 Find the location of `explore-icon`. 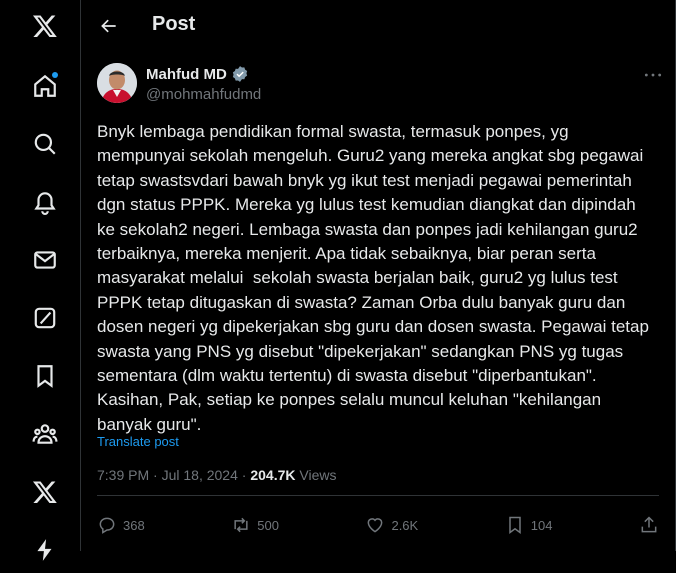

explore-icon is located at coordinates (45, 144).